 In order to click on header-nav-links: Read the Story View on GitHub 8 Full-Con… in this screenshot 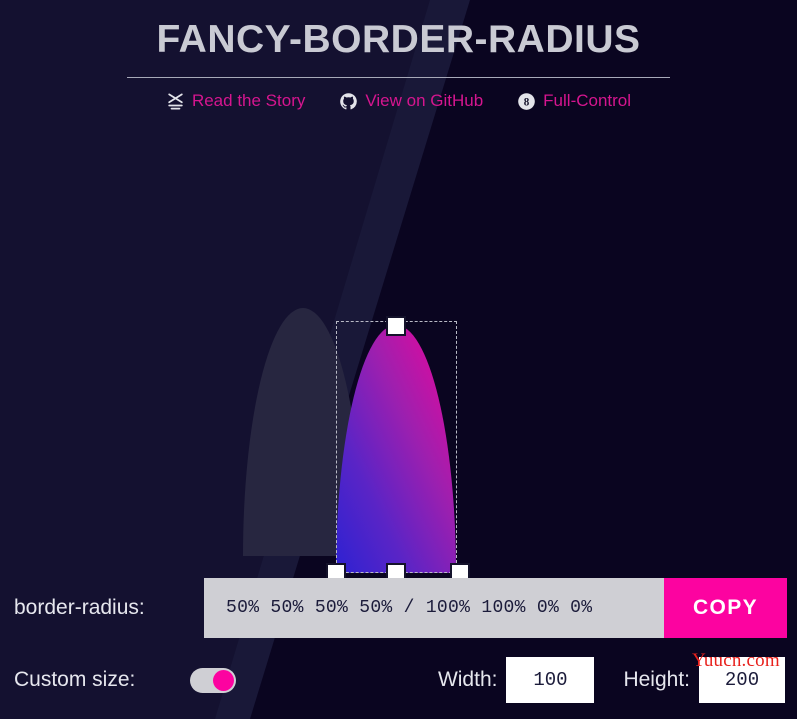, I will do `click(398, 101)`.